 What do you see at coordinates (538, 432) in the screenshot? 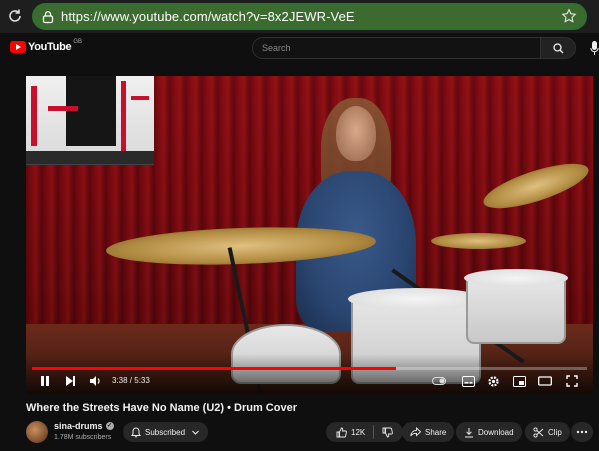
I see `scissors-icon` at bounding box center [538, 432].